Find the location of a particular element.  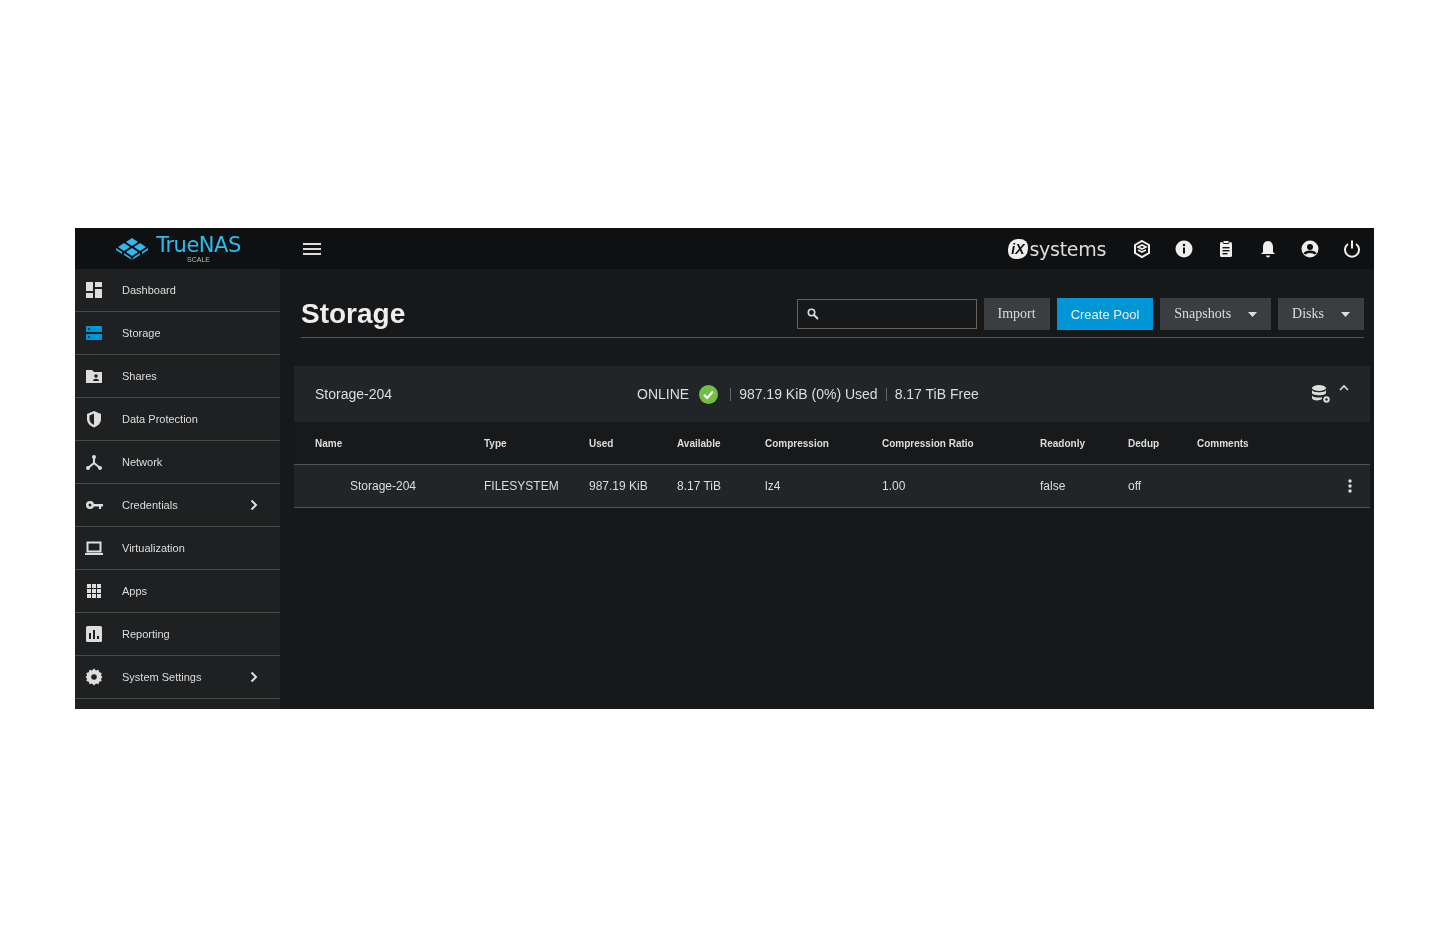

status-label: ONLINE is located at coordinates (663, 394).